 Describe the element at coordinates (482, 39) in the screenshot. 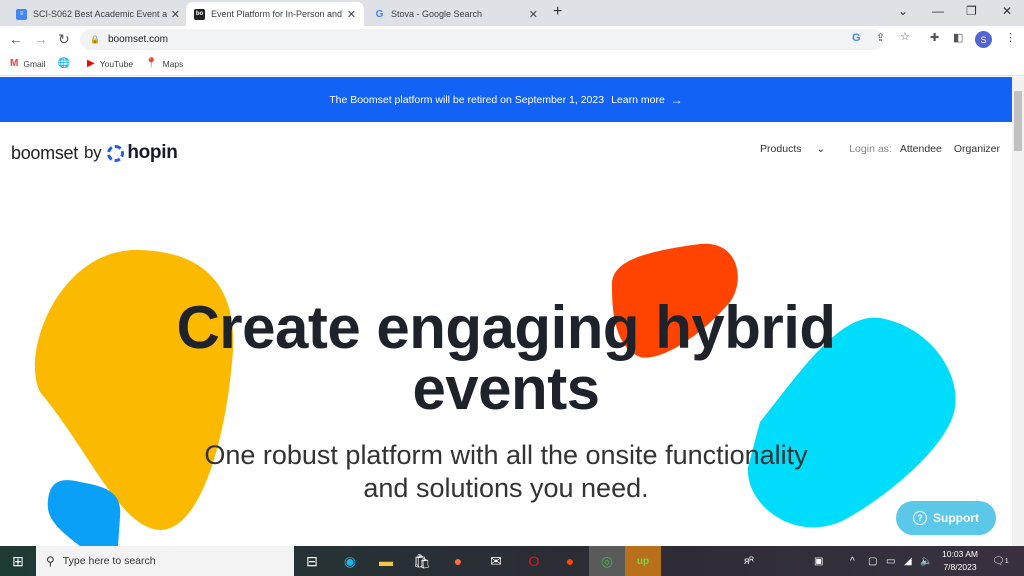

I see `address-bar: 🔒 boomset.com` at that location.